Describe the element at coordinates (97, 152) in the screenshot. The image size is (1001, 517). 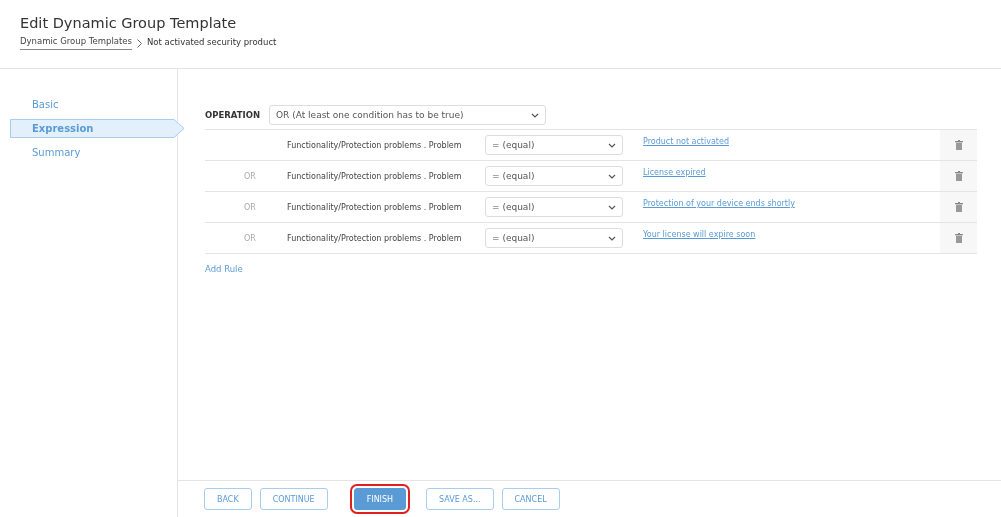
I see `sidebar-item: Summary` at that location.